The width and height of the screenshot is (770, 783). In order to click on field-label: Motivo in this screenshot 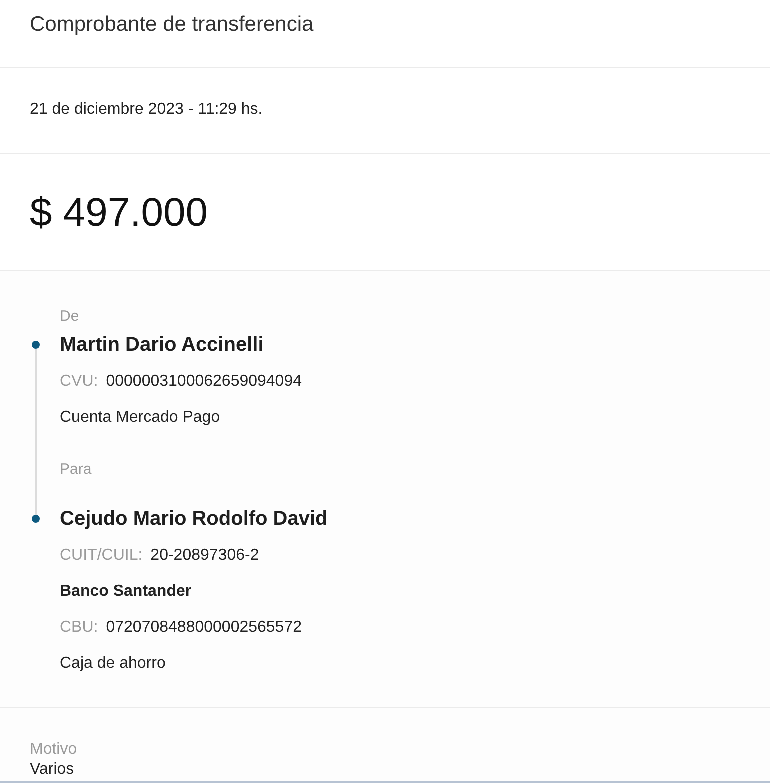, I will do `click(54, 750)`.